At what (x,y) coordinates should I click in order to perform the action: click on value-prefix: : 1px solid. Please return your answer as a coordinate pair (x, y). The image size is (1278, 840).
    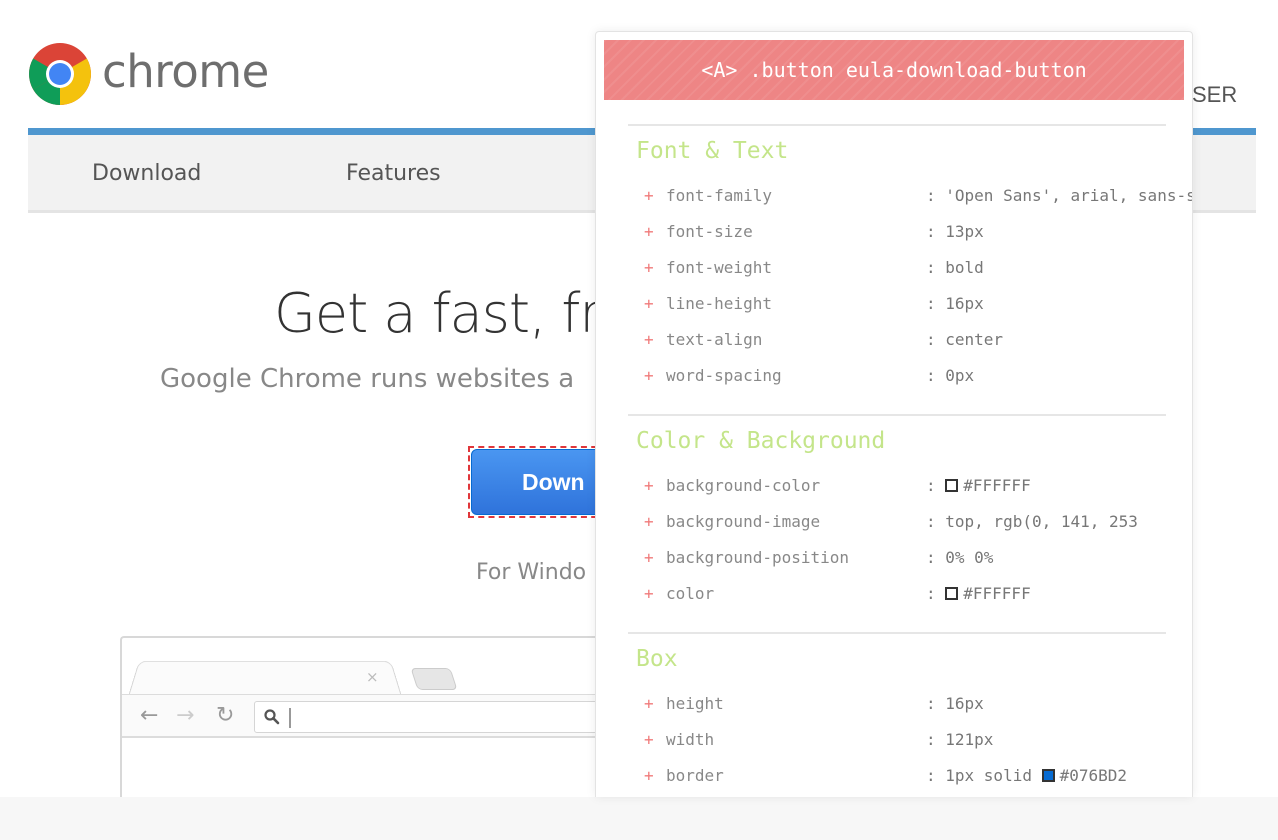
    Looking at the image, I should click on (984, 775).